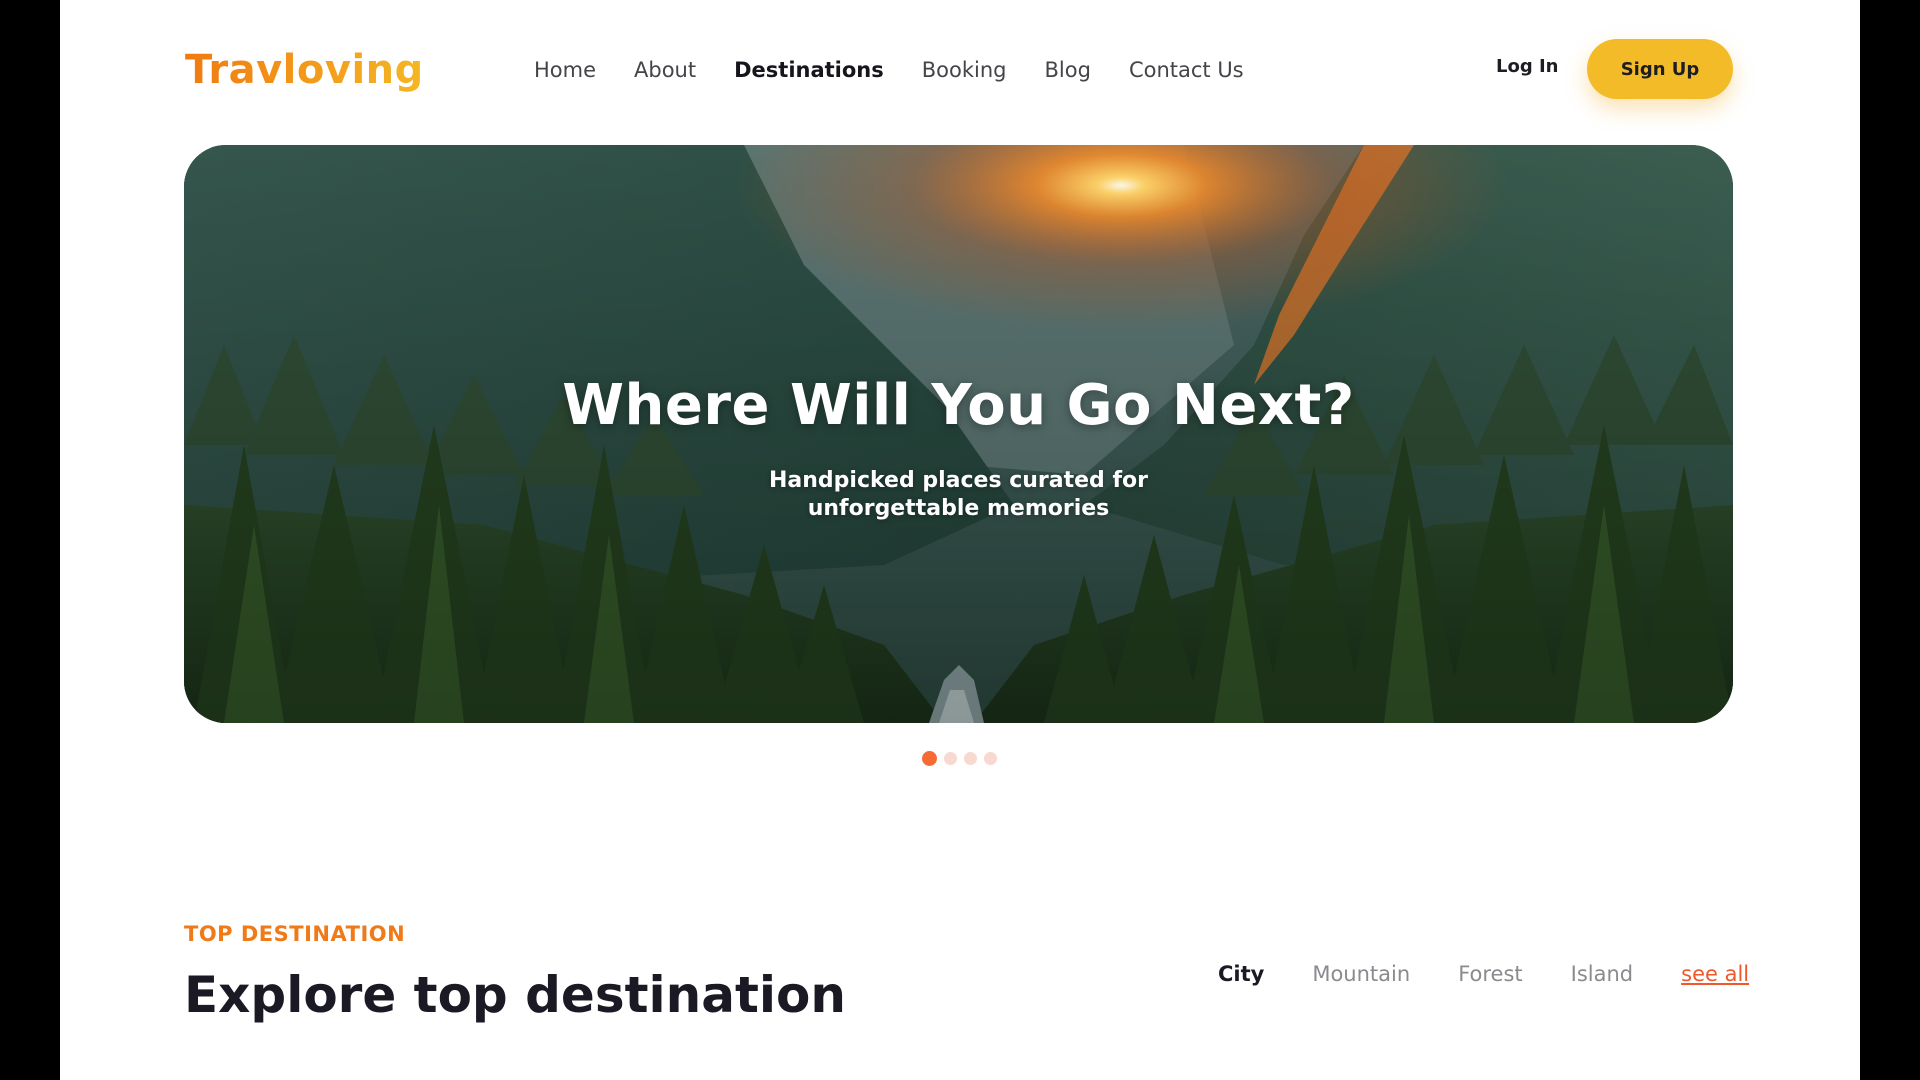 The image size is (1920, 1080). Describe the element at coordinates (665, 70) in the screenshot. I see `nav-item-about: About` at that location.